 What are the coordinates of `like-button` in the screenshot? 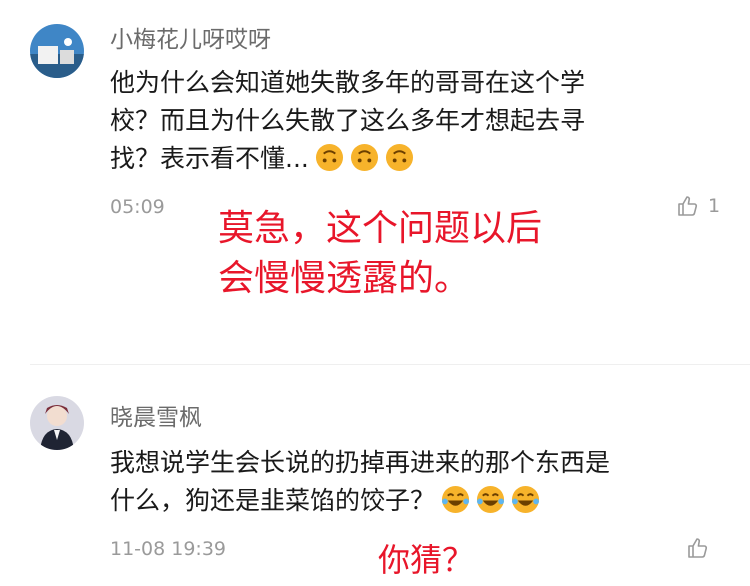 It's located at (702, 548).